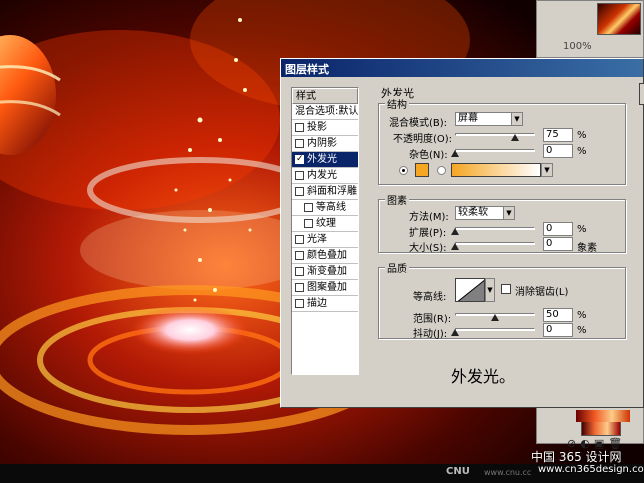 Image resolution: width=644 pixels, height=483 pixels. I want to click on style-list-label: 样式, so click(306, 96).